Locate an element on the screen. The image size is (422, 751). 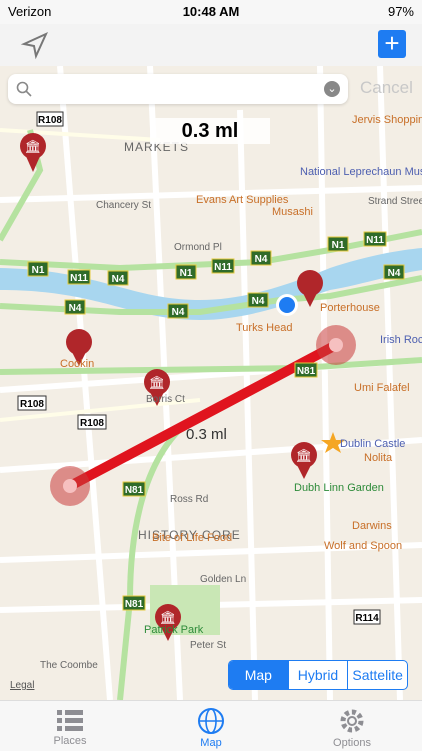
tab-label: Places is located at coordinates (70, 741).